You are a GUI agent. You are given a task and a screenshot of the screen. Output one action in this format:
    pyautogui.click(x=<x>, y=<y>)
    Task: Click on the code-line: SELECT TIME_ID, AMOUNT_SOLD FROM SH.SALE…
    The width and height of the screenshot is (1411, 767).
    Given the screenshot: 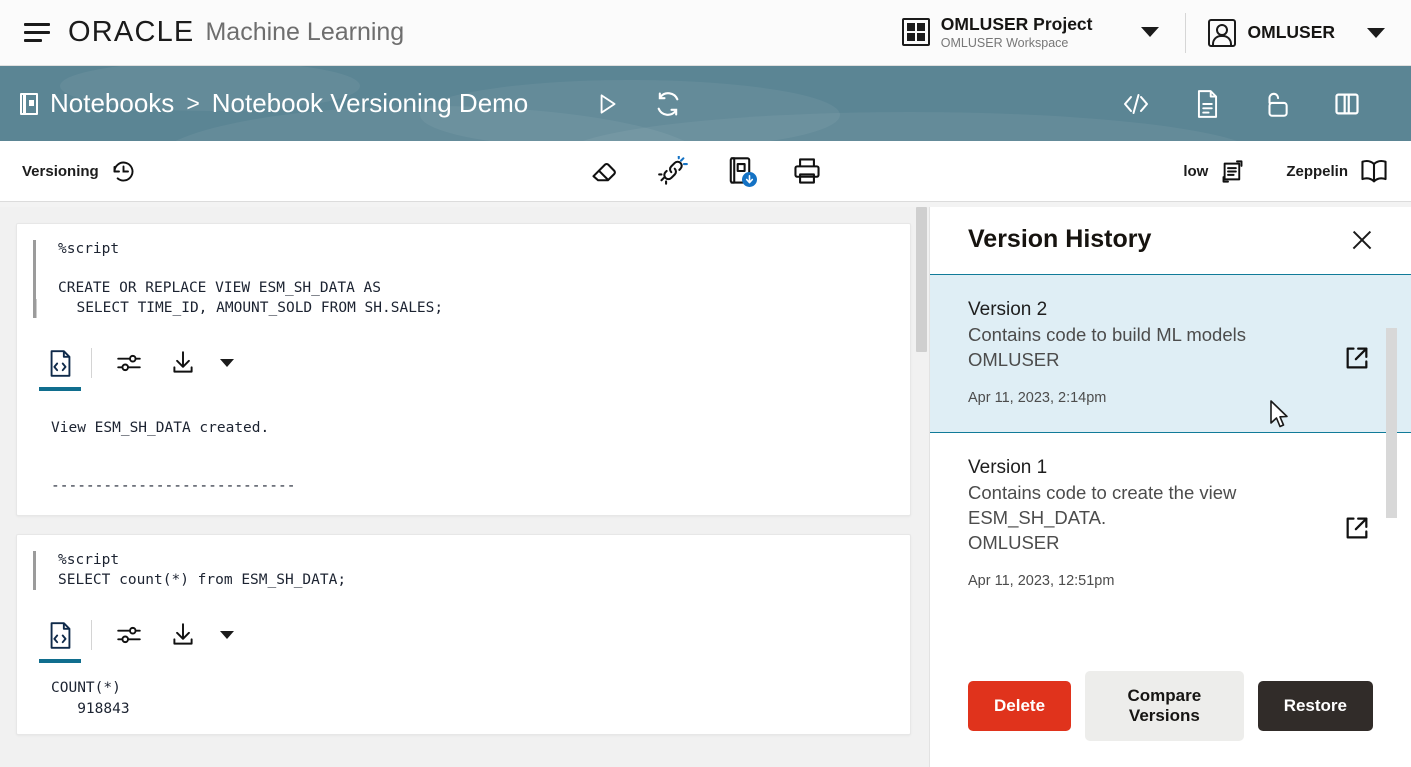 What is the action you would take?
    pyautogui.click(x=464, y=308)
    